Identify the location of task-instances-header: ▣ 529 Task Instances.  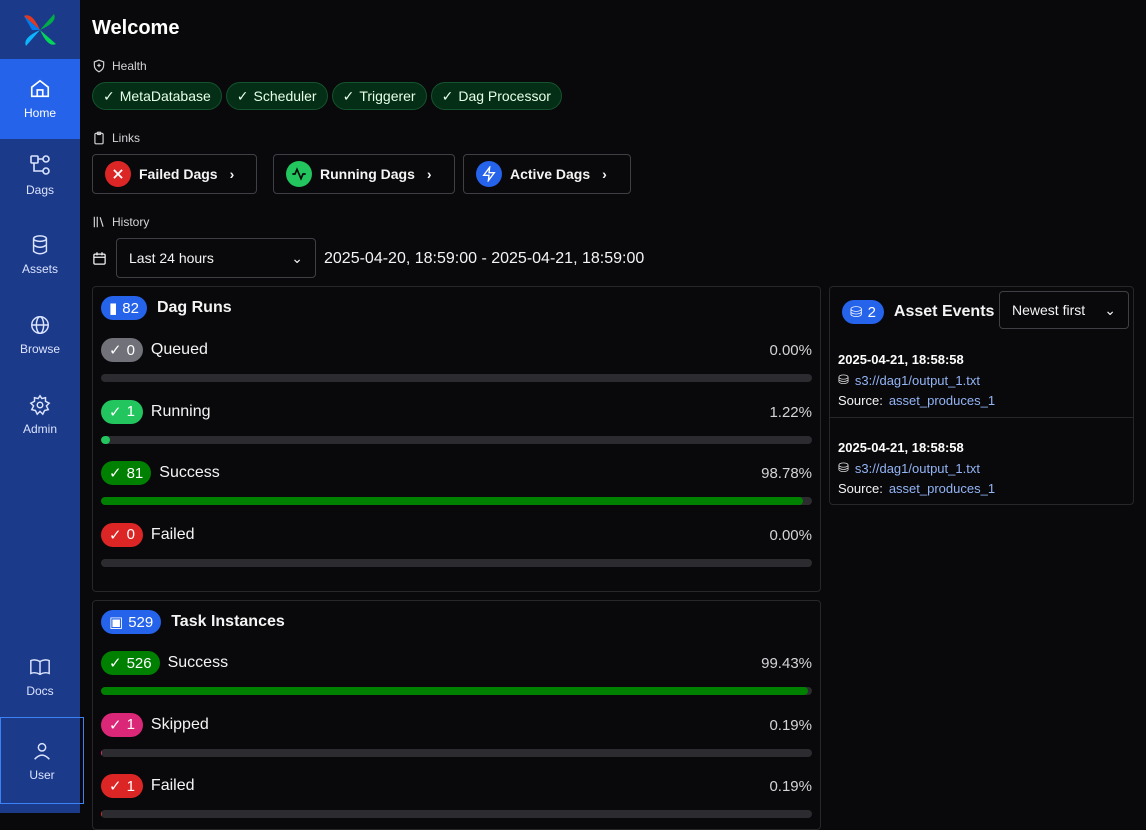
(193, 622).